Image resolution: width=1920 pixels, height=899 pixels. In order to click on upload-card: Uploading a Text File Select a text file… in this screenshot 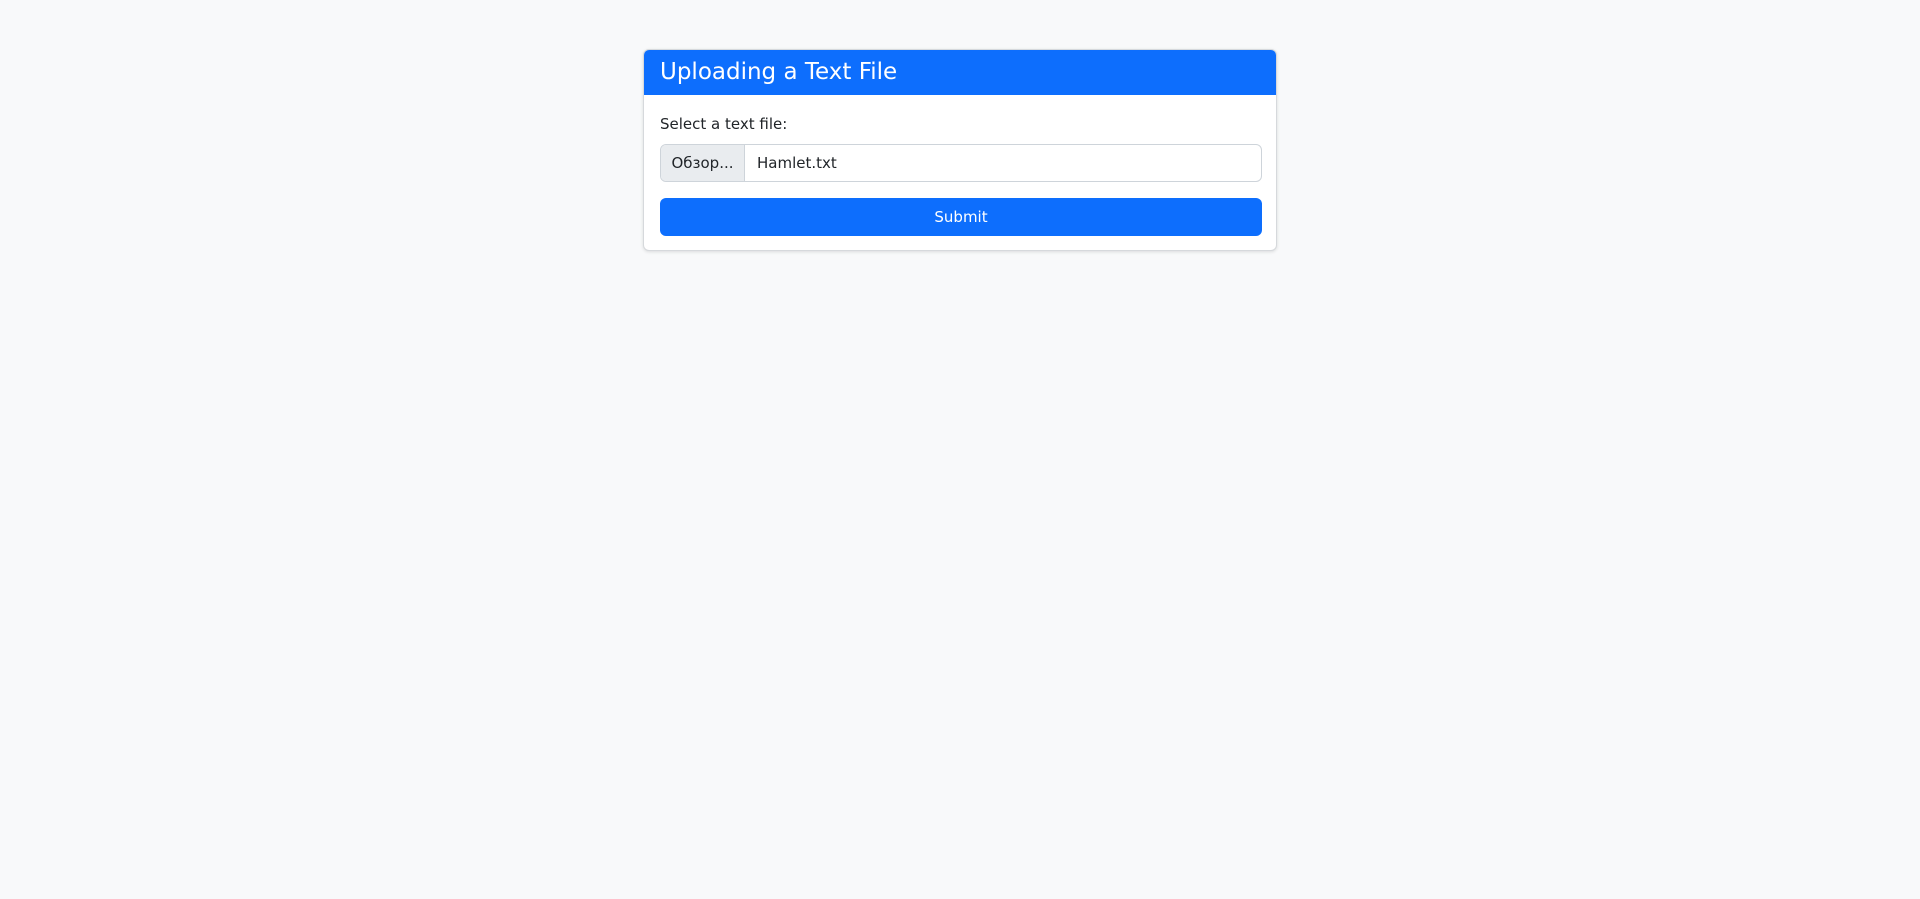, I will do `click(960, 150)`.